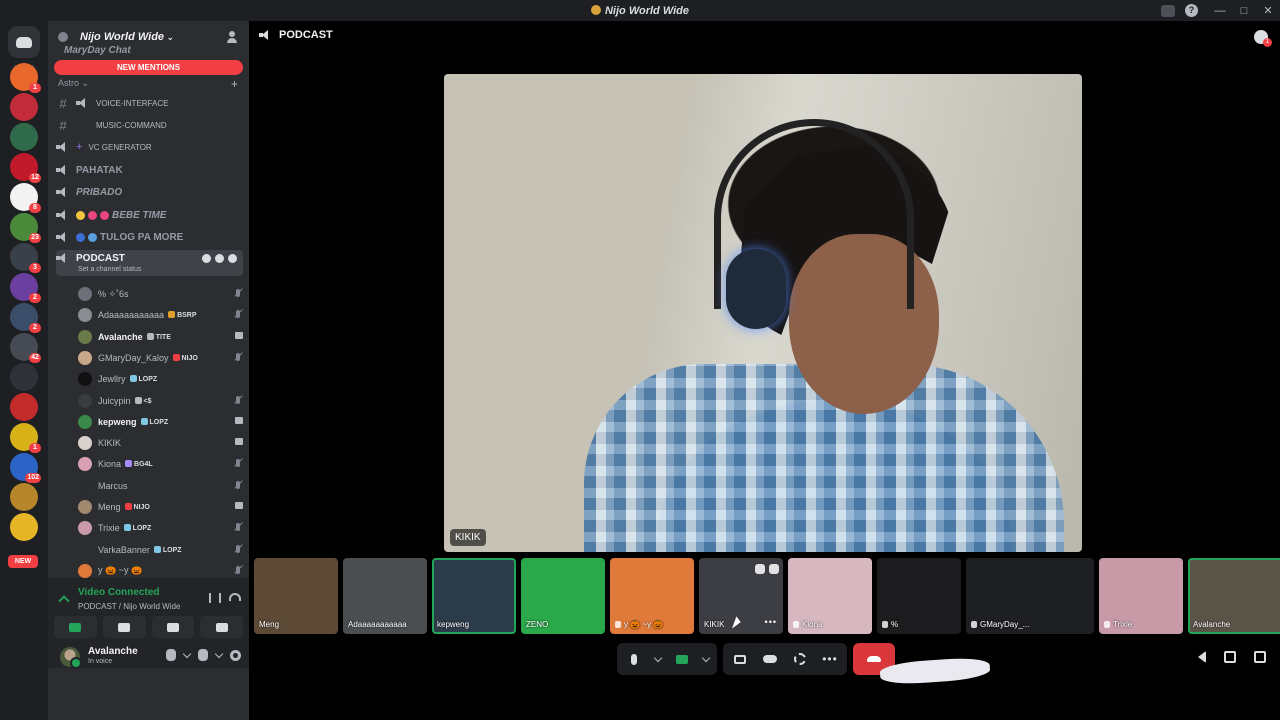  Describe the element at coordinates (203, 655) in the screenshot. I see `headphones-icon` at that location.